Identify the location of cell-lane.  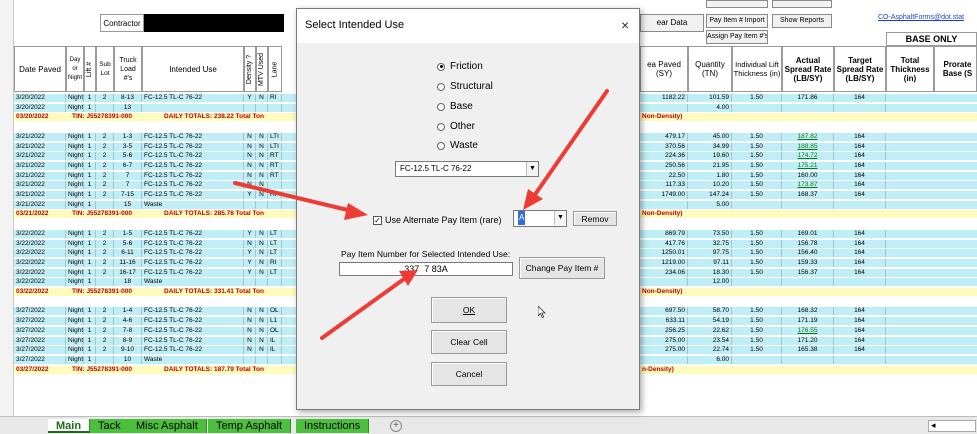
(275, 359).